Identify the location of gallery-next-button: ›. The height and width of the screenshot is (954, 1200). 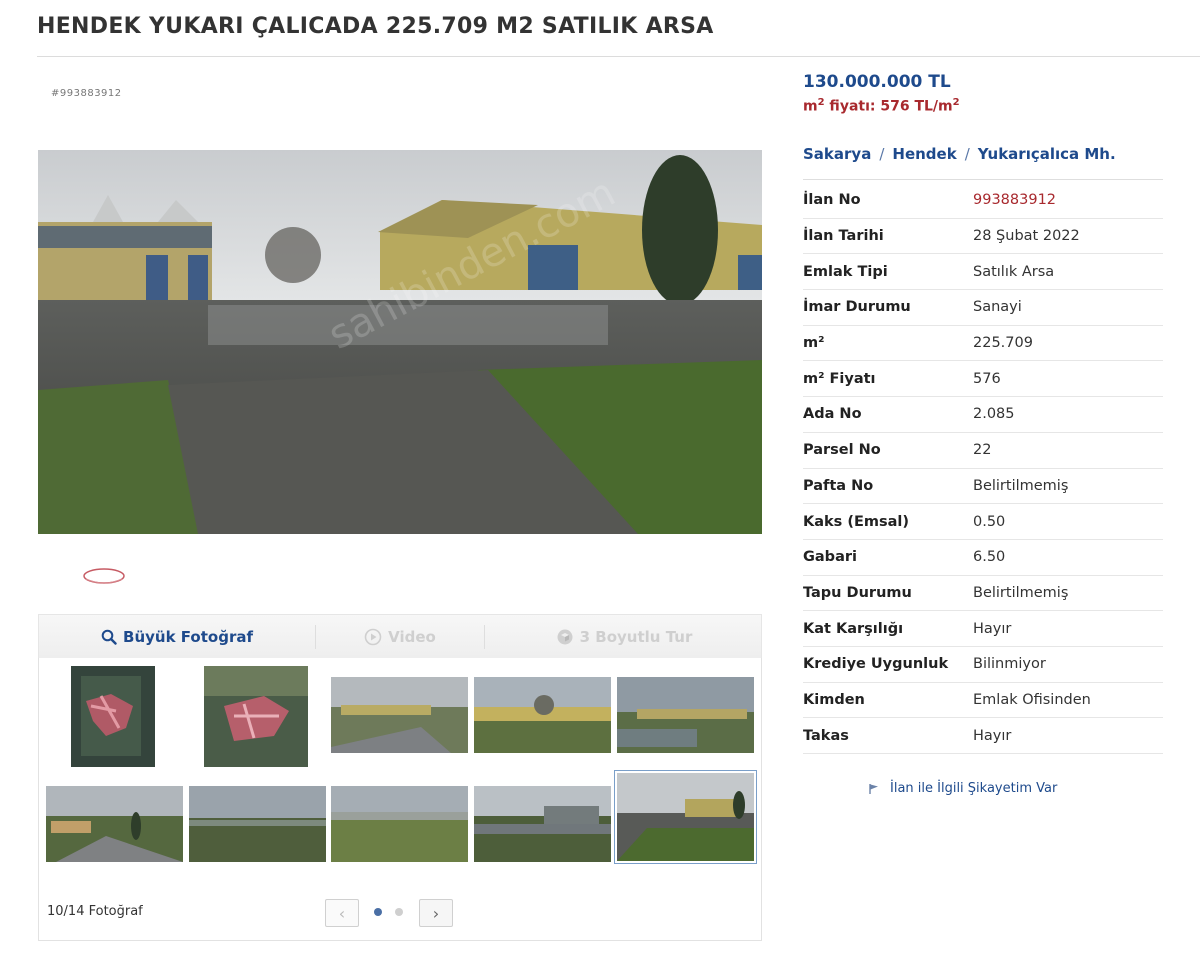
(436, 913).